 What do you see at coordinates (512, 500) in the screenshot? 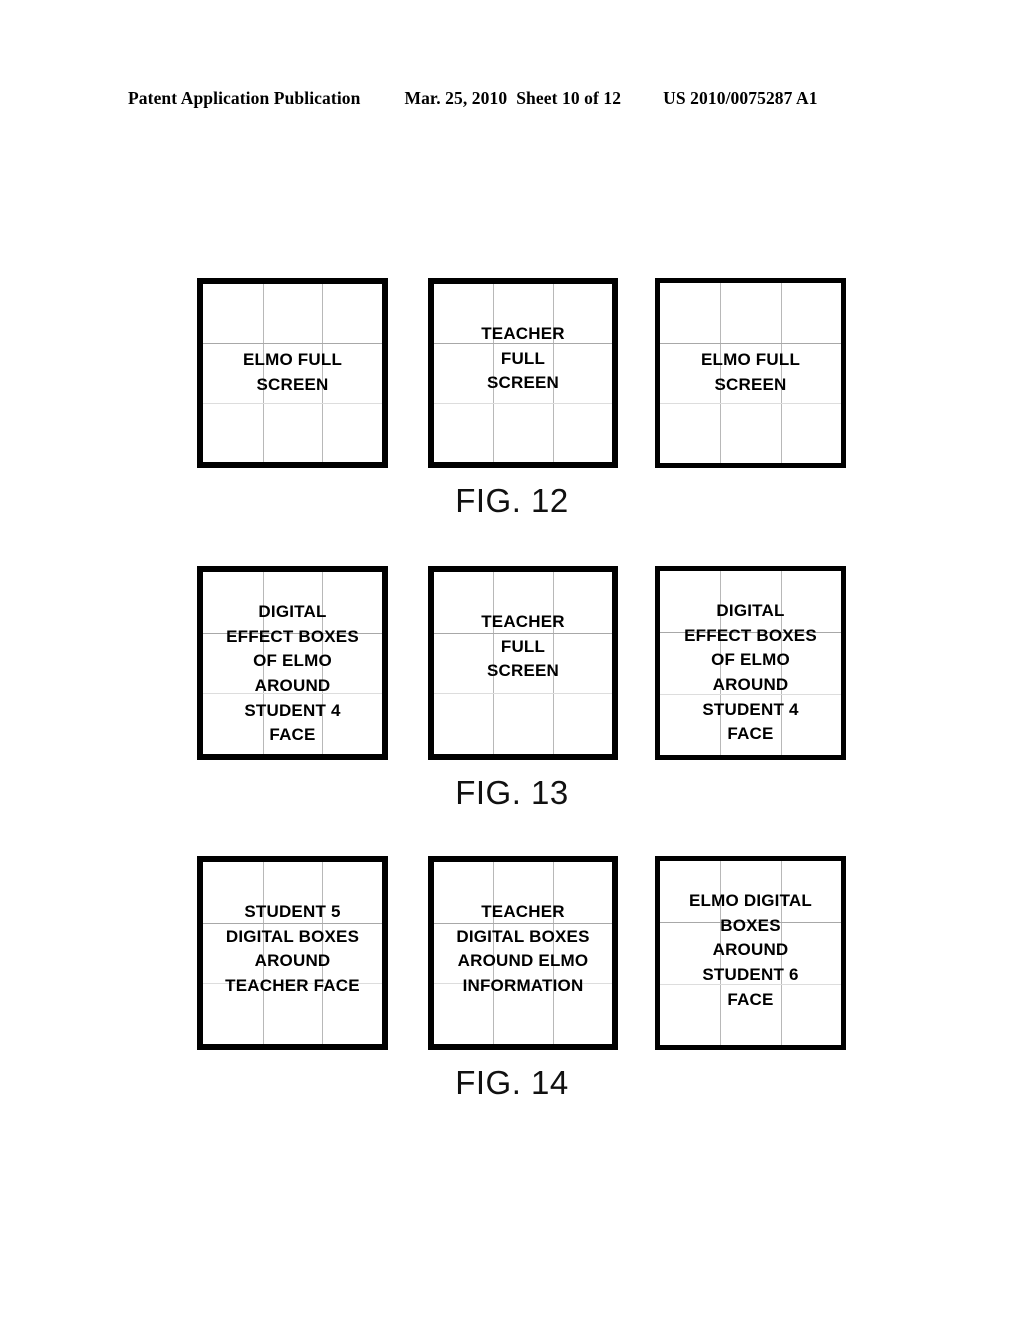
I see `figure-caption-12: FIG. 12` at bounding box center [512, 500].